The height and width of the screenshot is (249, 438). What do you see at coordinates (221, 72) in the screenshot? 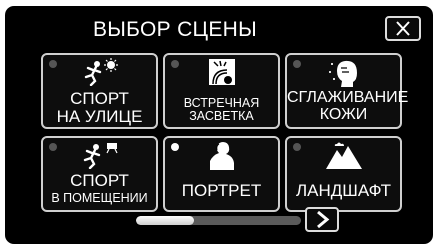
I see `backlight-icon` at bounding box center [221, 72].